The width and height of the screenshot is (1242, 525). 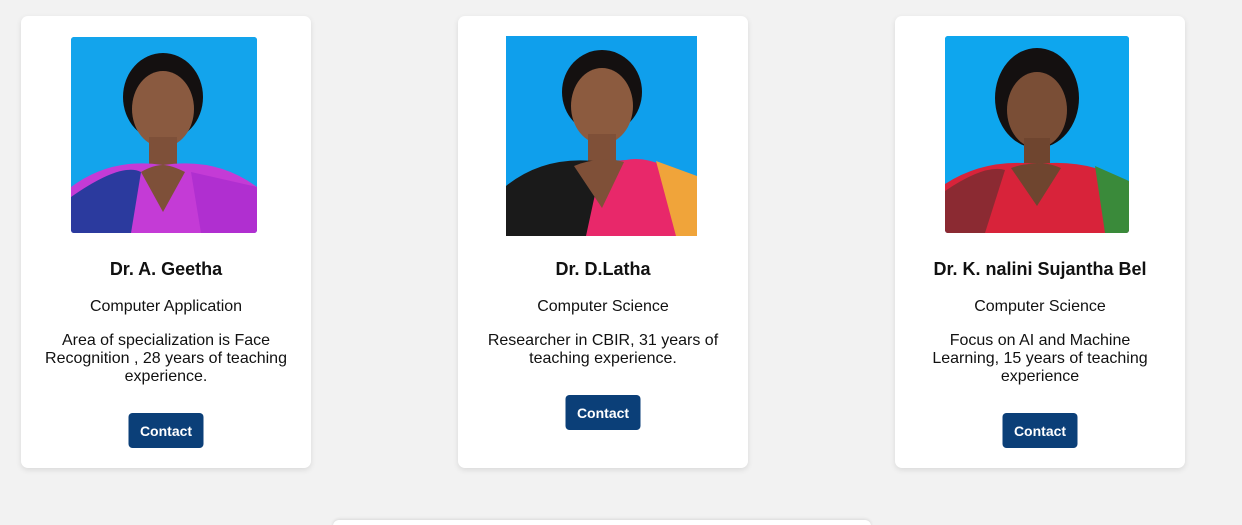 I want to click on faculty-name: Dr. A. Geetha, so click(x=166, y=269).